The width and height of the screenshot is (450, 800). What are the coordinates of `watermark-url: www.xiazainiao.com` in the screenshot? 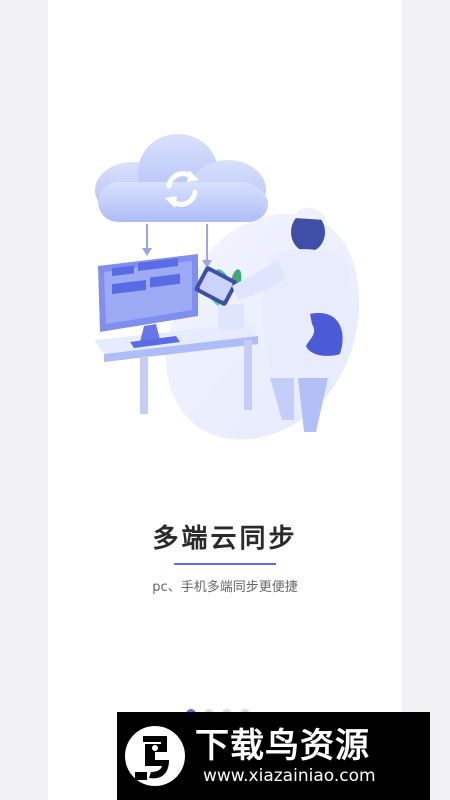 It's located at (289, 776).